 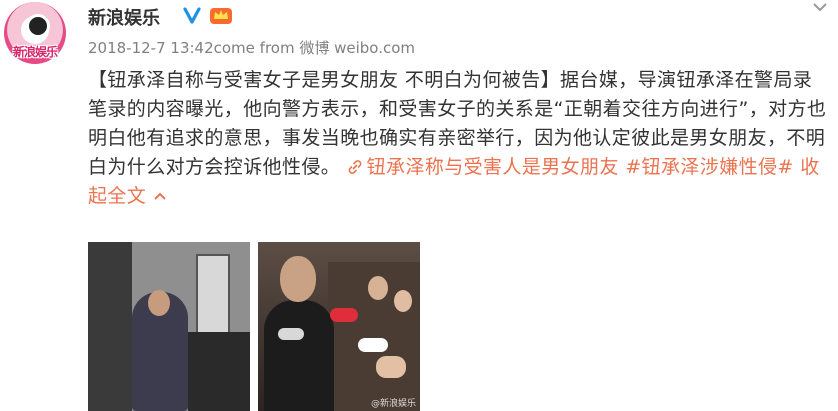 I want to click on post-date: 2018-12-7 13:42, so click(x=151, y=48).